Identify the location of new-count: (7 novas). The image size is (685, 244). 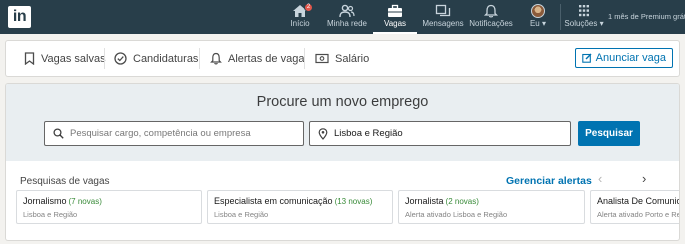
(85, 201).